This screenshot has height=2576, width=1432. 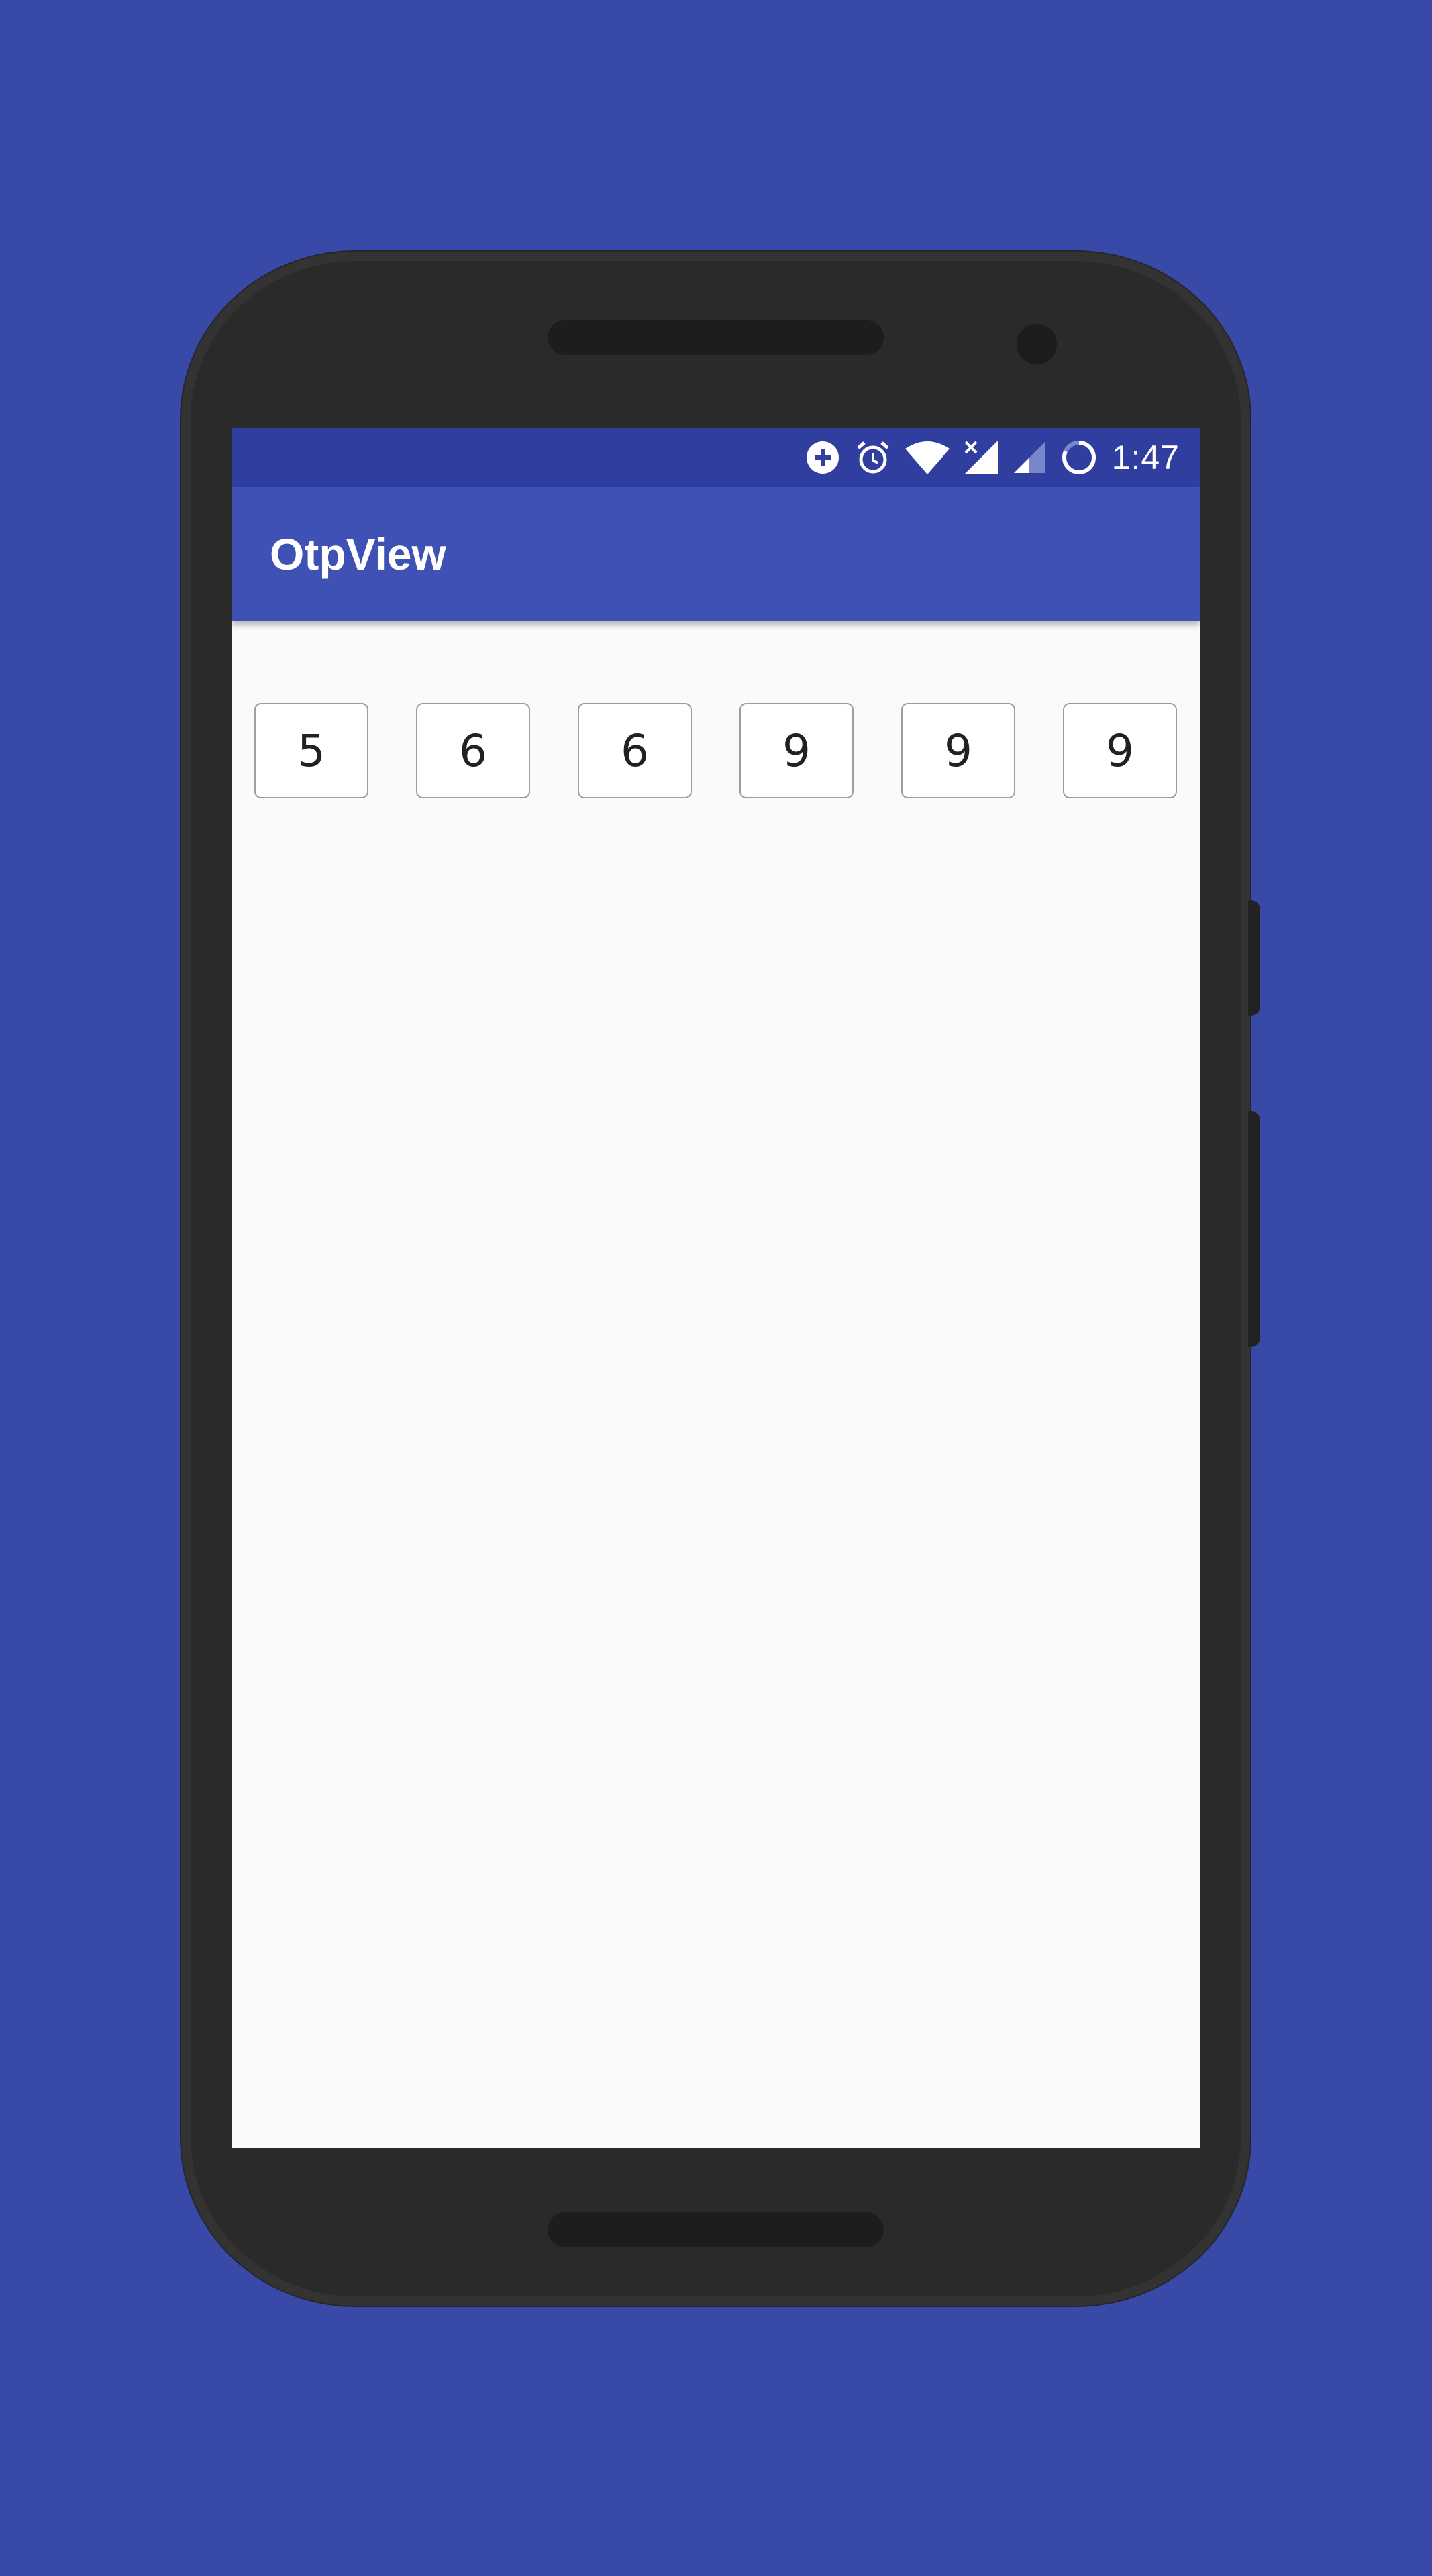 I want to click on front-camera, so click(x=1037, y=344).